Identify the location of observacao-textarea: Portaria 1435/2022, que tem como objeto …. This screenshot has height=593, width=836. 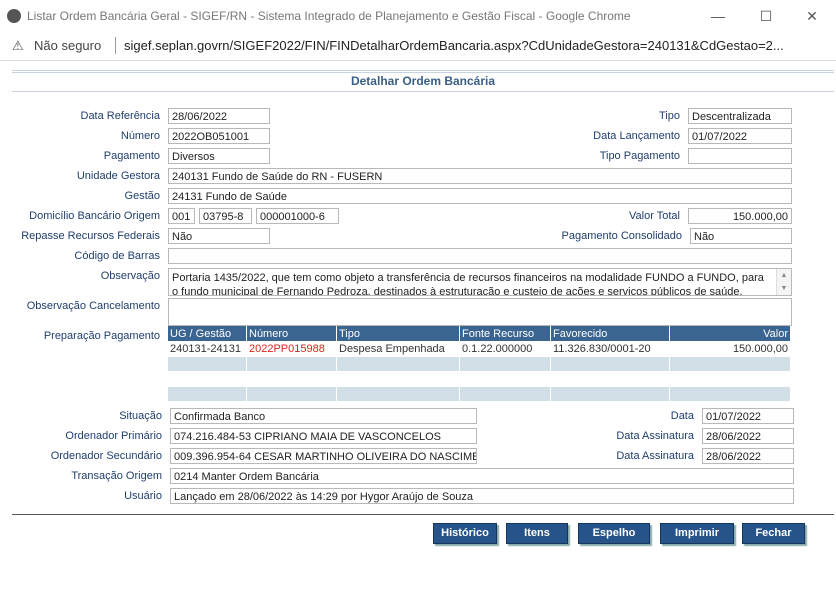
(480, 282).